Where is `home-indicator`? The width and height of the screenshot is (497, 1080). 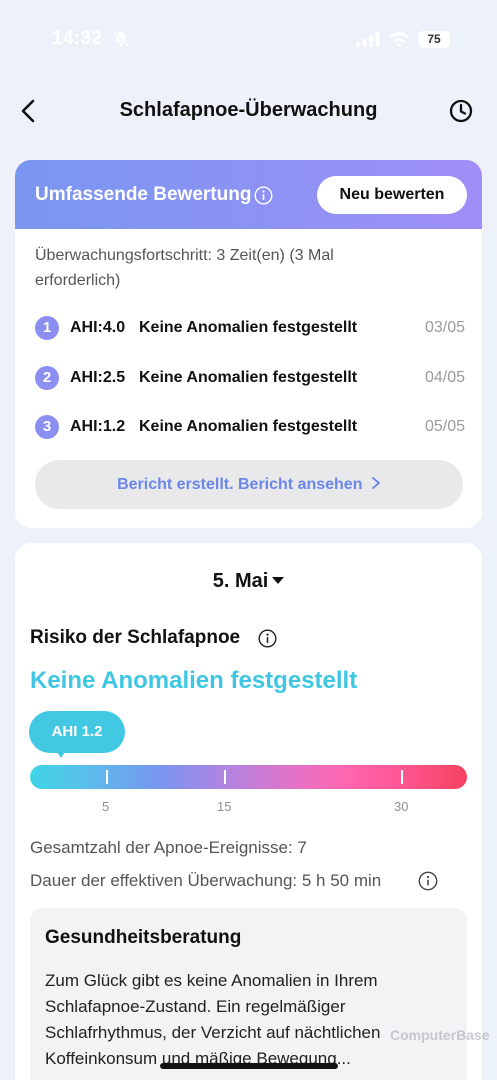 home-indicator is located at coordinates (249, 1066).